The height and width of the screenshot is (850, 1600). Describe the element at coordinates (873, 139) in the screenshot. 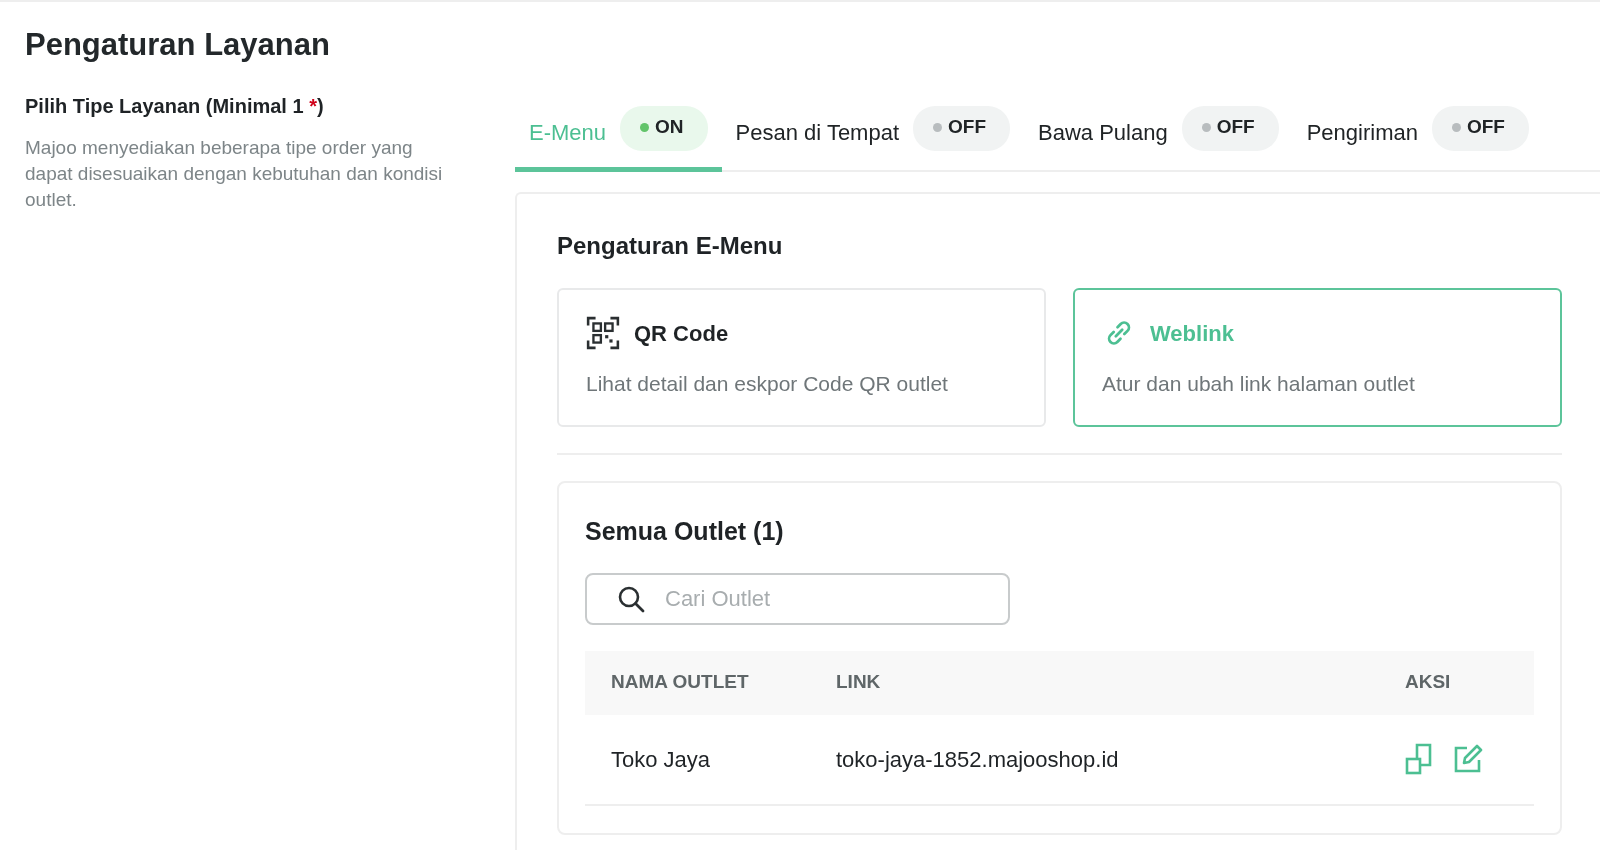

I see `service-tab: Pesan di Tempat OFF` at that location.